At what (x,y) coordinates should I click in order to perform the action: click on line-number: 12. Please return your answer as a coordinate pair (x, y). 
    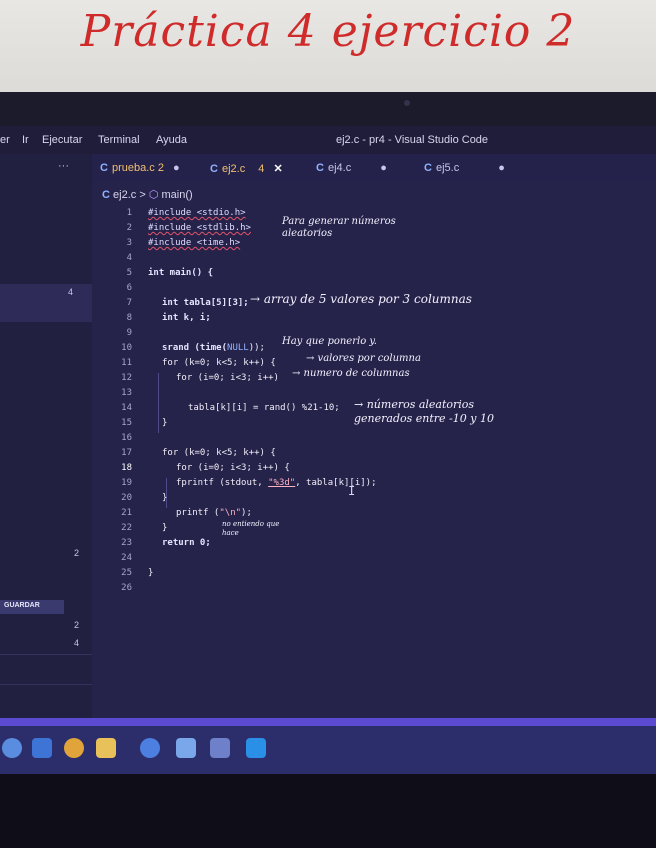
    Looking at the image, I should click on (126, 378).